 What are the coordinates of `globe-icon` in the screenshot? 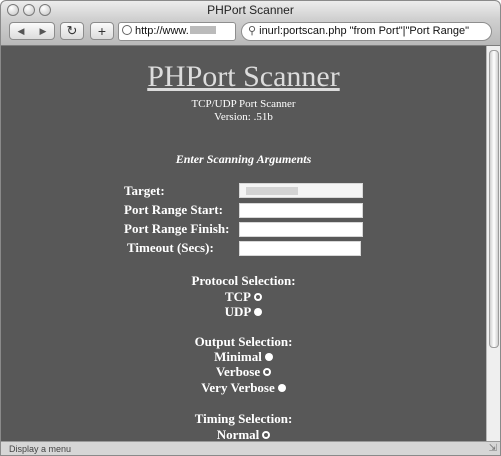 It's located at (127, 30).